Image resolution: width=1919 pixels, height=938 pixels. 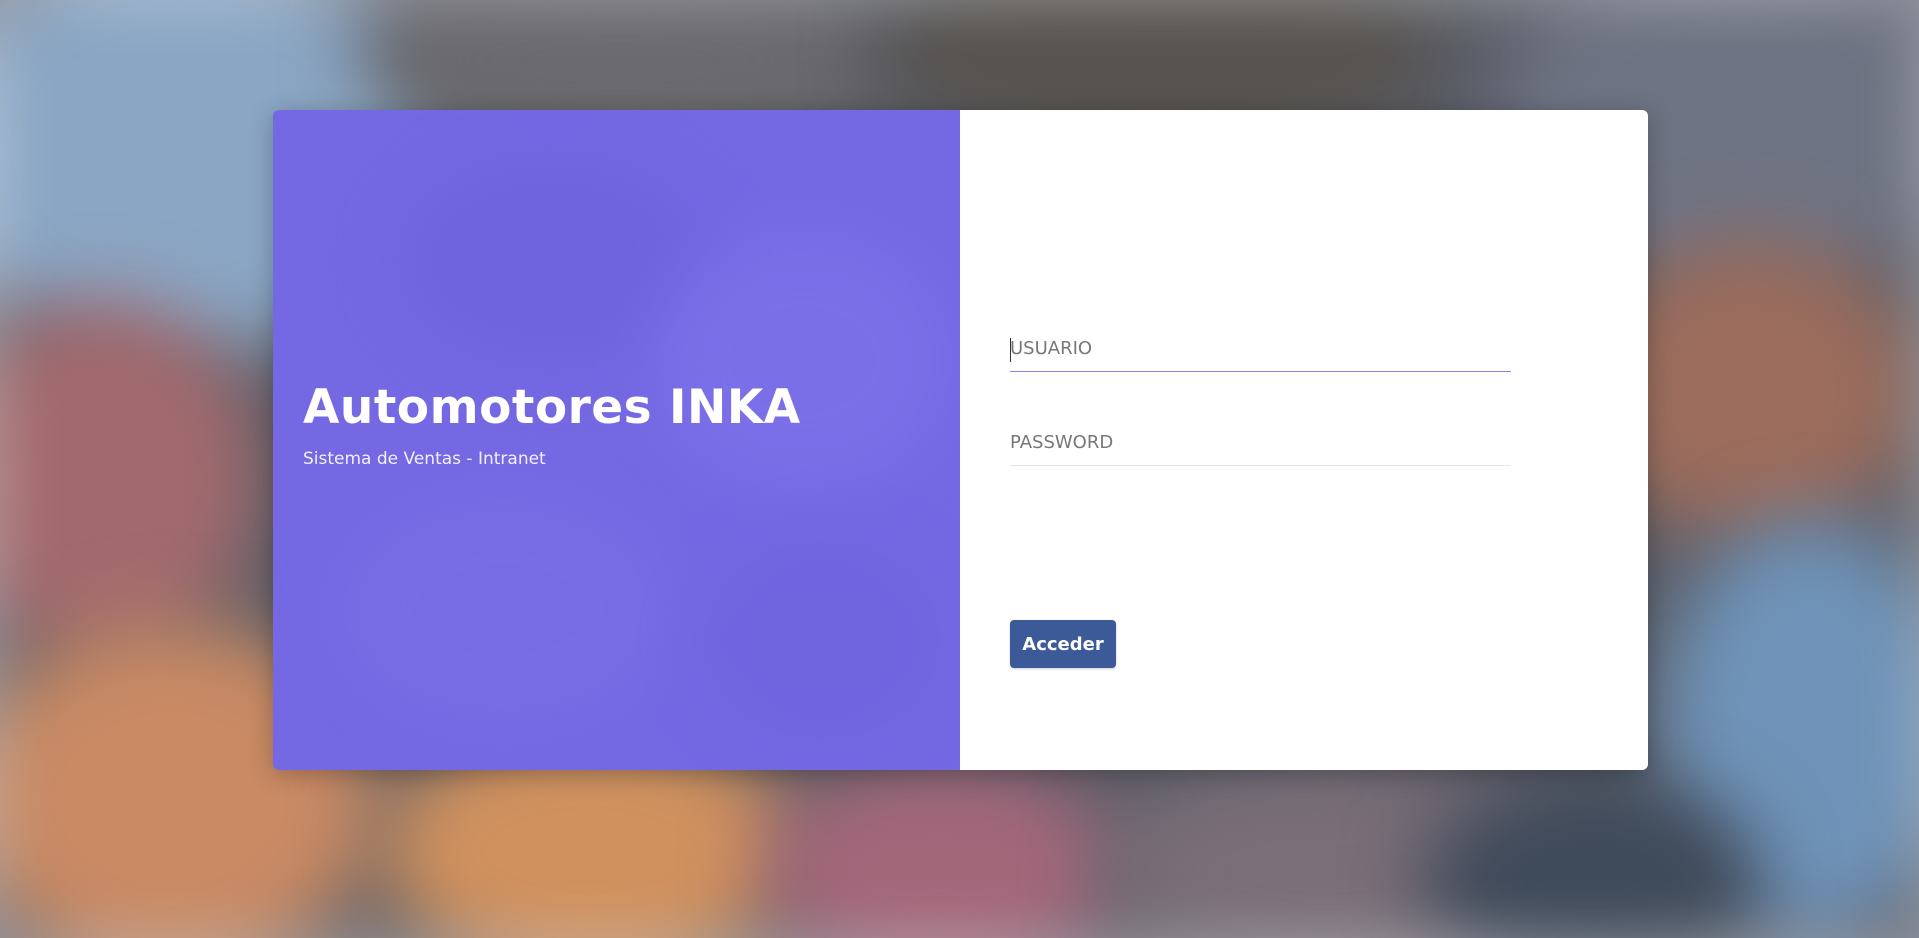 What do you see at coordinates (1260, 497) in the screenshot?
I see `login-form: Acceder` at bounding box center [1260, 497].